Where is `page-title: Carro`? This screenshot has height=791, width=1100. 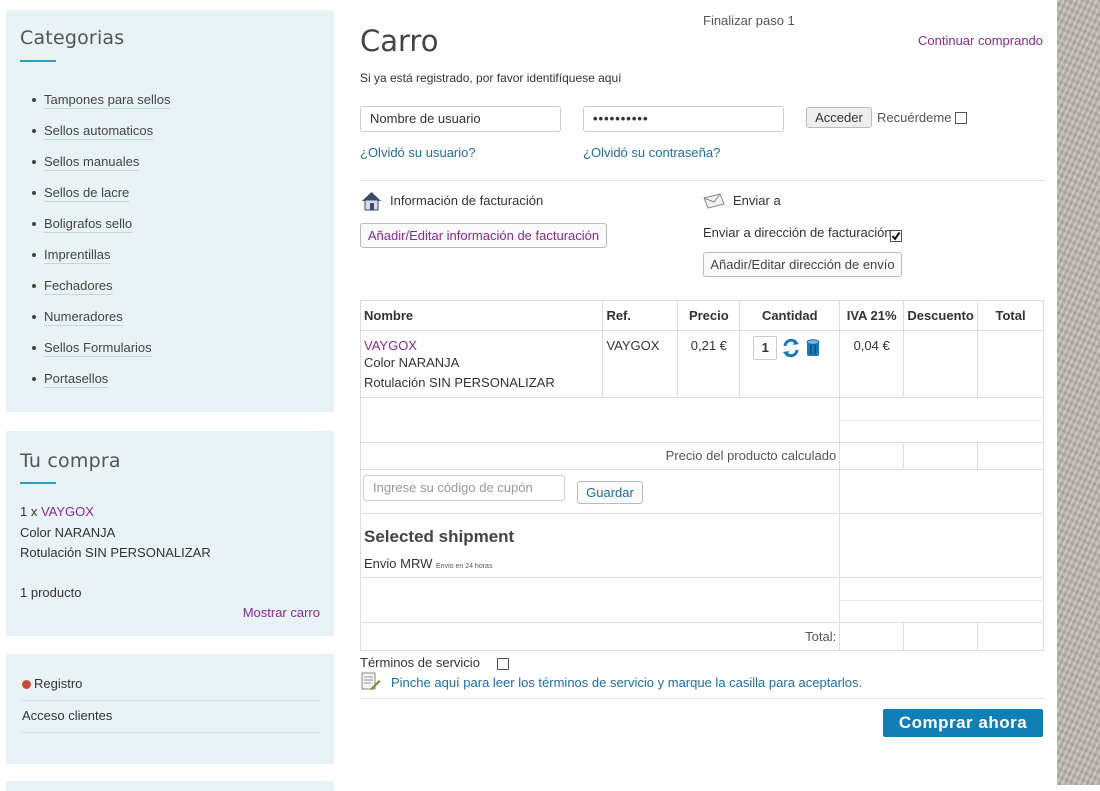
page-title: Carro is located at coordinates (399, 41).